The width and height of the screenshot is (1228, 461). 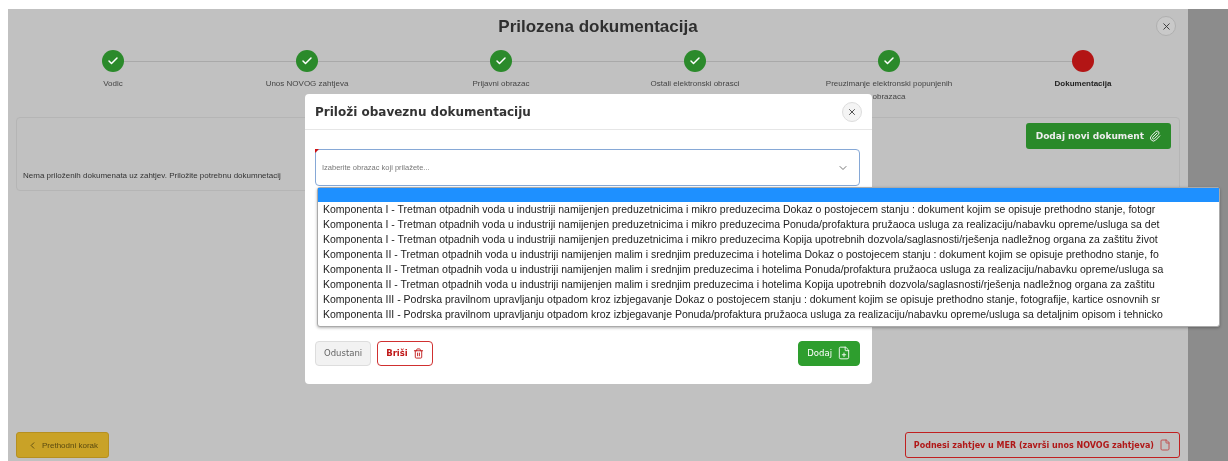 What do you see at coordinates (405, 353) in the screenshot?
I see `delete-button: Briši` at bounding box center [405, 353].